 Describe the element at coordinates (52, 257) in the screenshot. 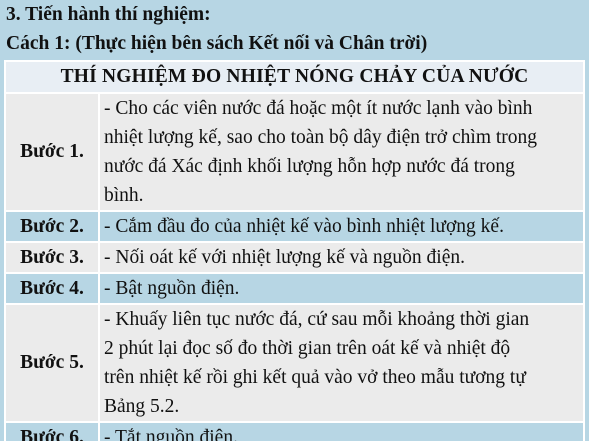

I see `step-label: Bước 3.` at that location.